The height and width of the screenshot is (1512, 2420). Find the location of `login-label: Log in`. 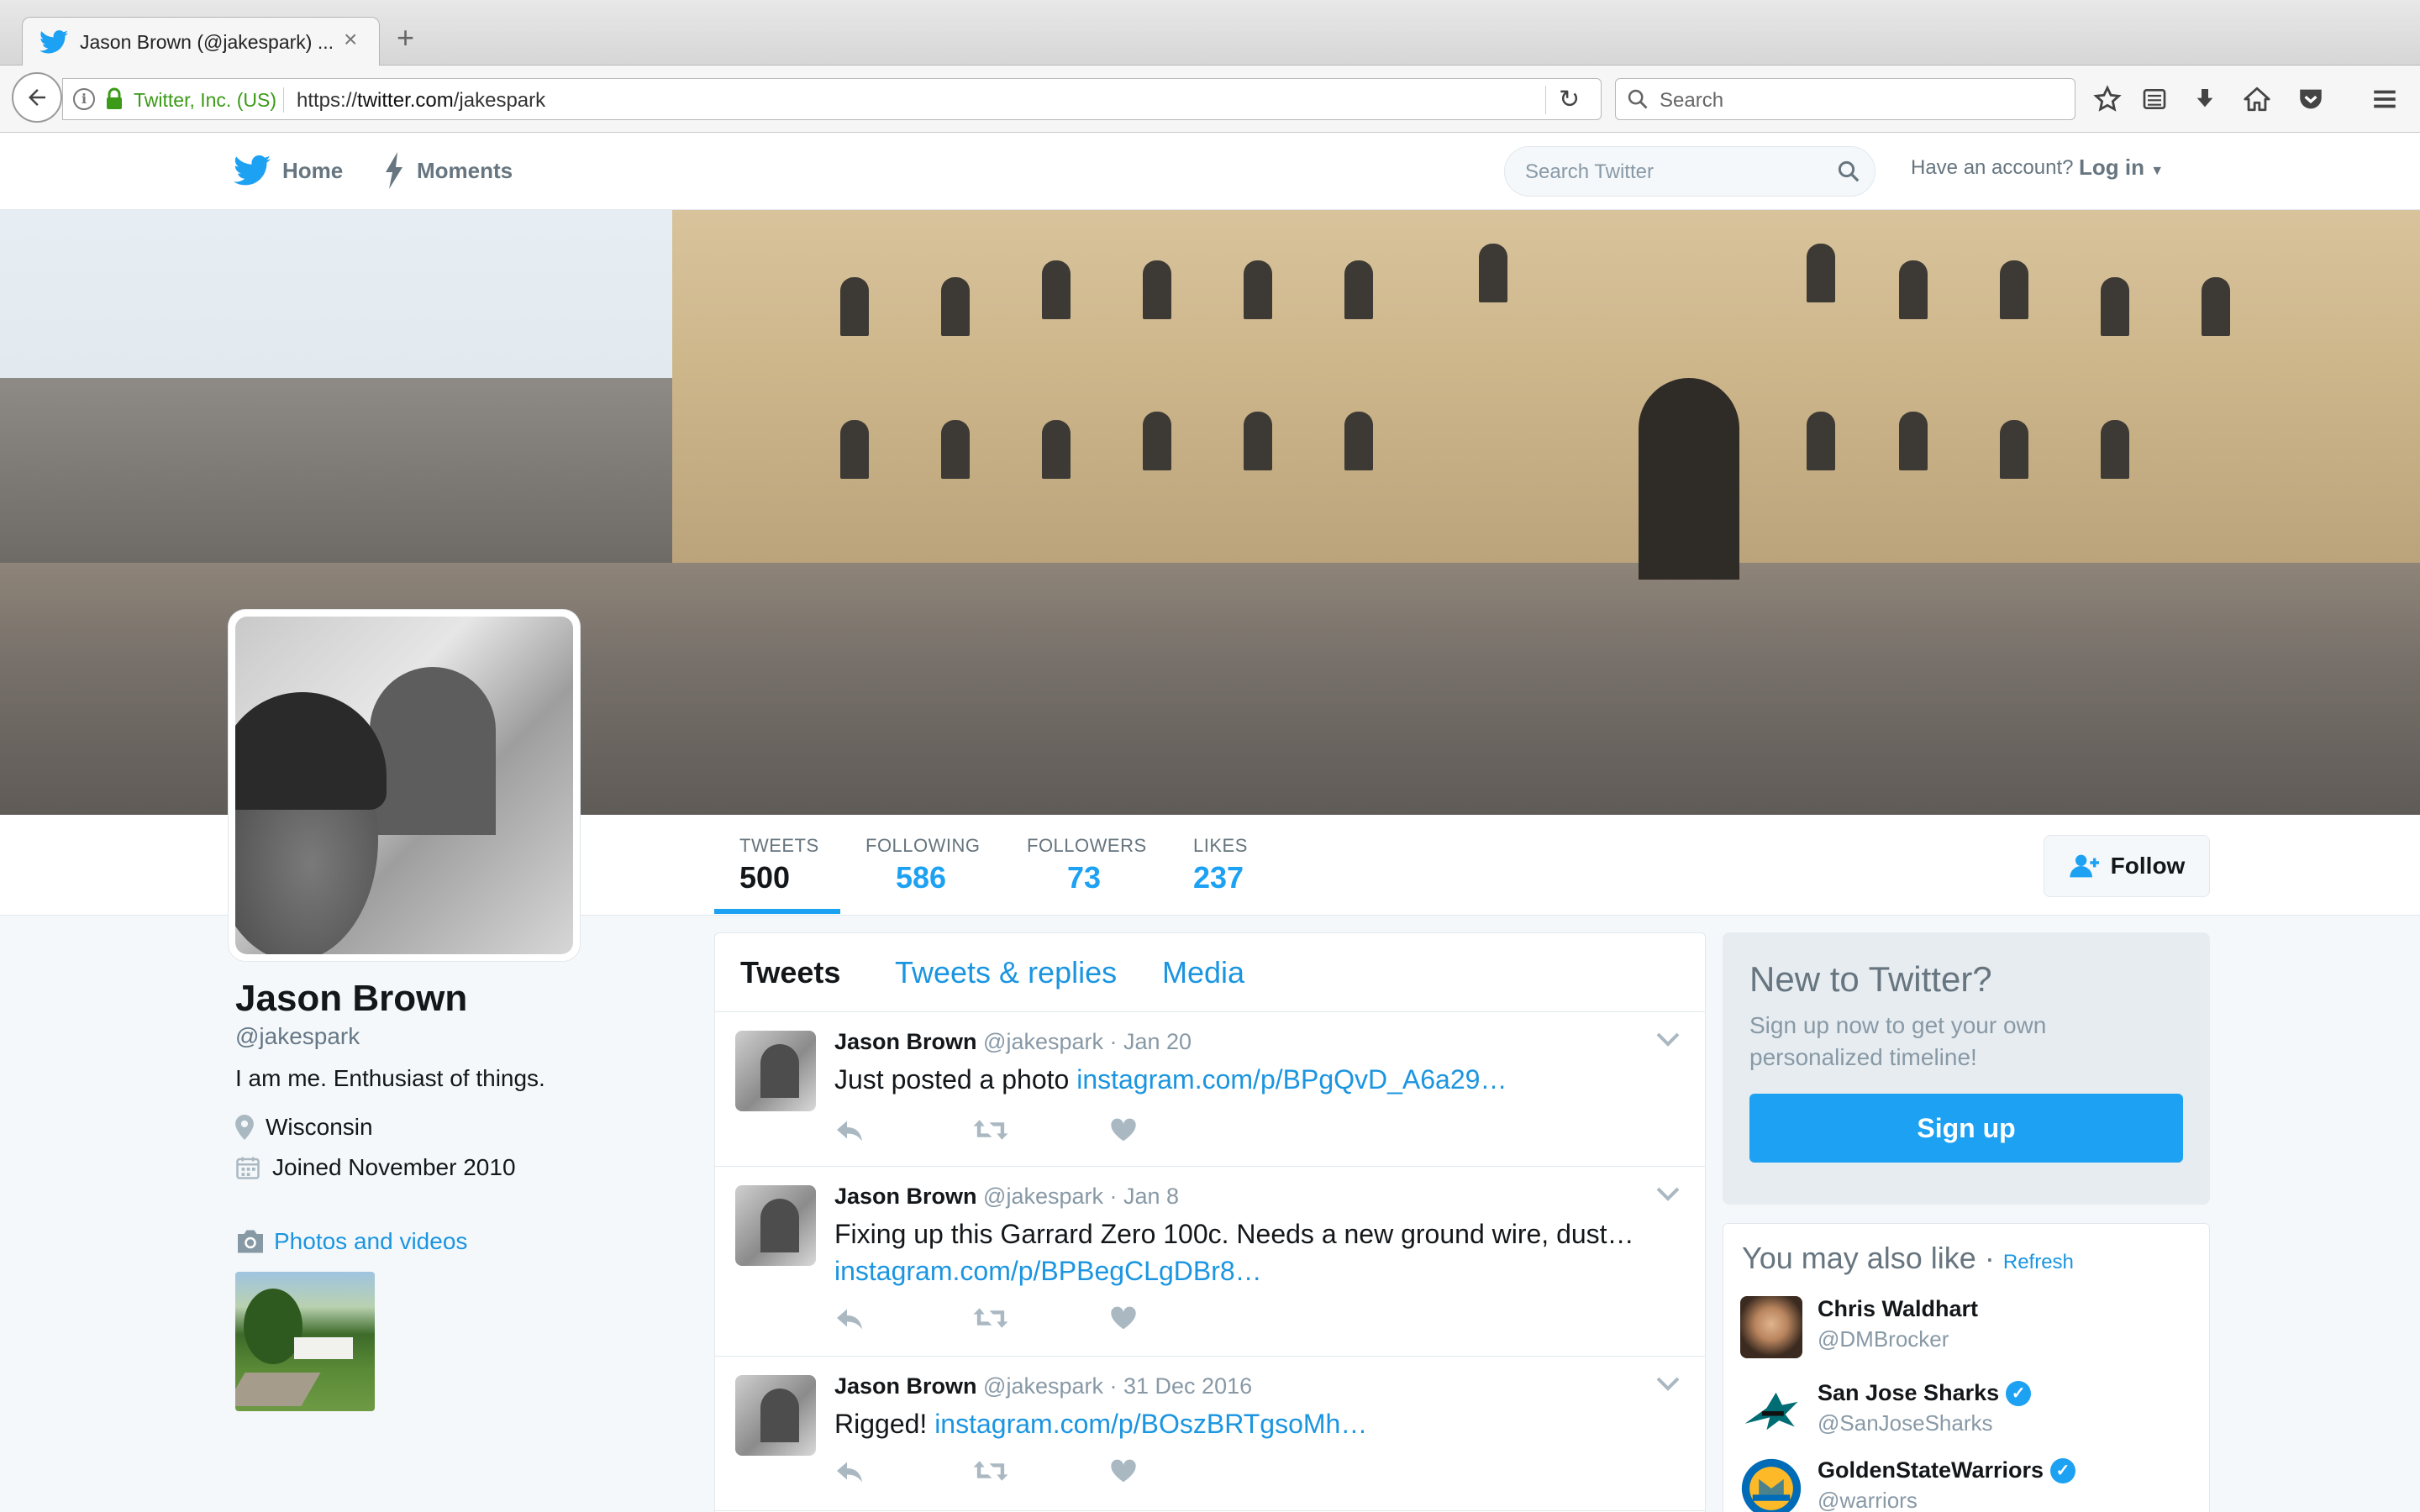

login-label: Log in is located at coordinates (2111, 167).